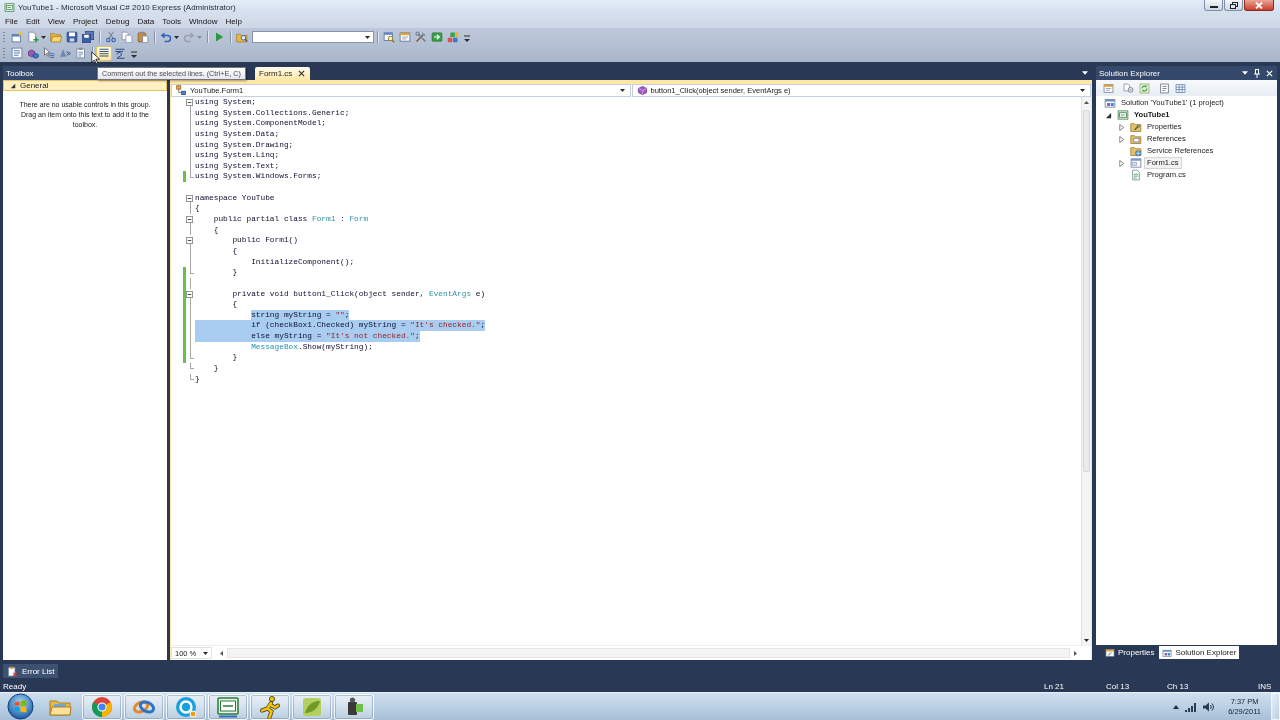 Image resolution: width=1280 pixels, height=720 pixels. Describe the element at coordinates (33, 37) in the screenshot. I see `add-document-icon` at that location.